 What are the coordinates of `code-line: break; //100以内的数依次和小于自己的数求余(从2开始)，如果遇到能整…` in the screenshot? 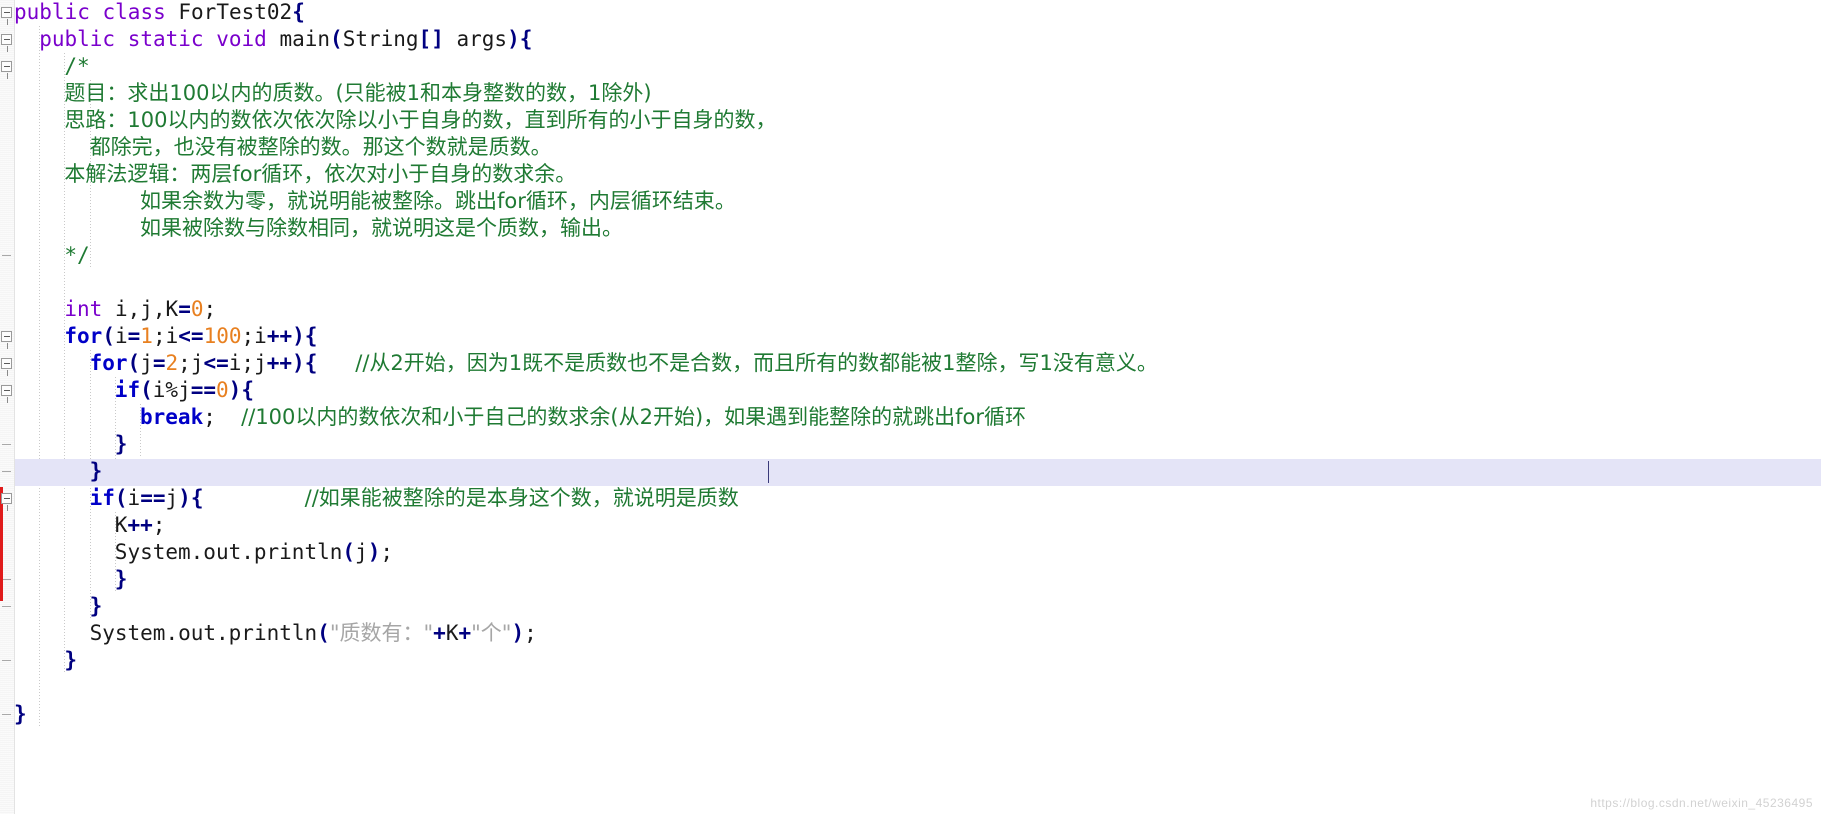 It's located at (910, 417).